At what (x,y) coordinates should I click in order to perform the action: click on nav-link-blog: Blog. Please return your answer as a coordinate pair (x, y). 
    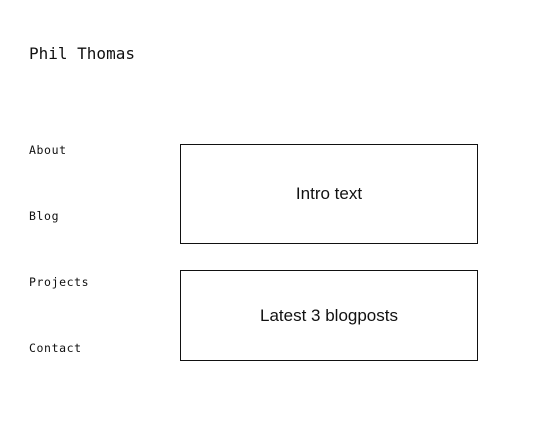
    Looking at the image, I should click on (44, 216).